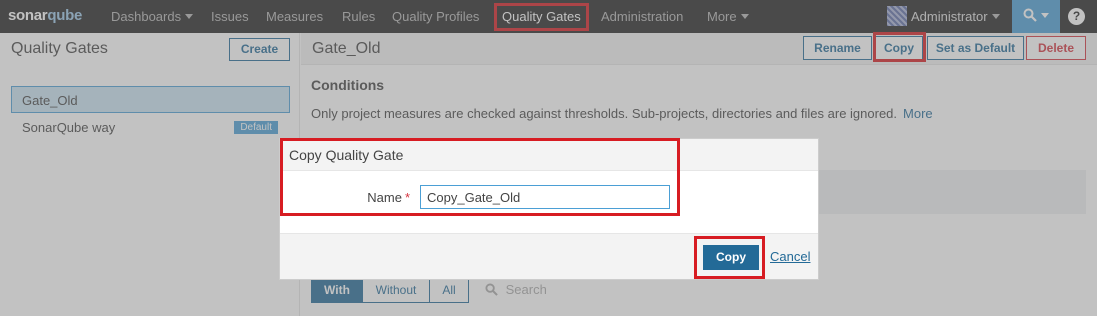  Describe the element at coordinates (480, 177) in the screenshot. I see `highlight-box-dialog-form` at that location.